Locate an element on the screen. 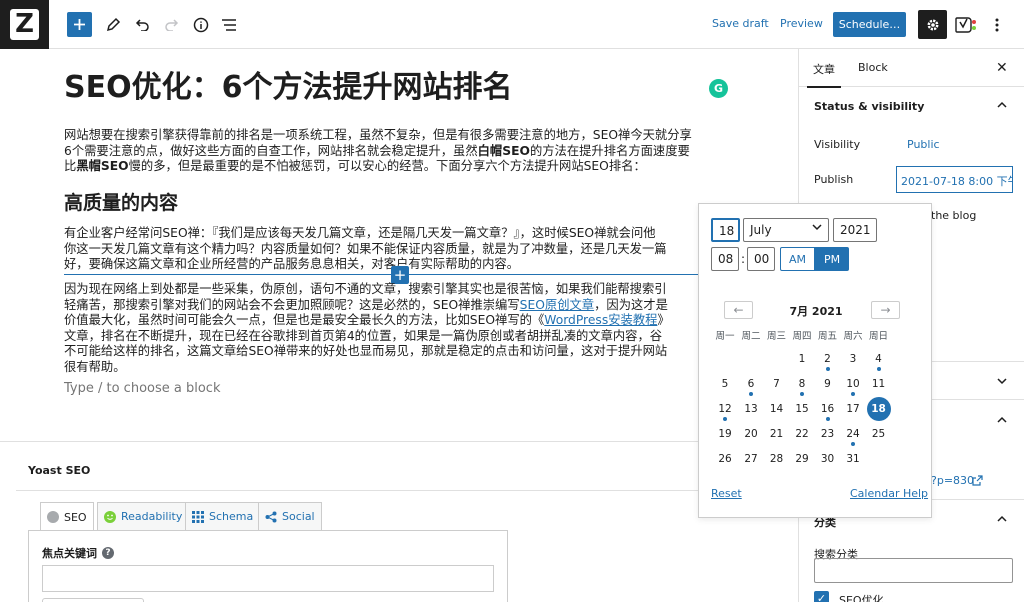 The width and height of the screenshot is (1024, 602). calendar-day: 1 is located at coordinates (802, 359).